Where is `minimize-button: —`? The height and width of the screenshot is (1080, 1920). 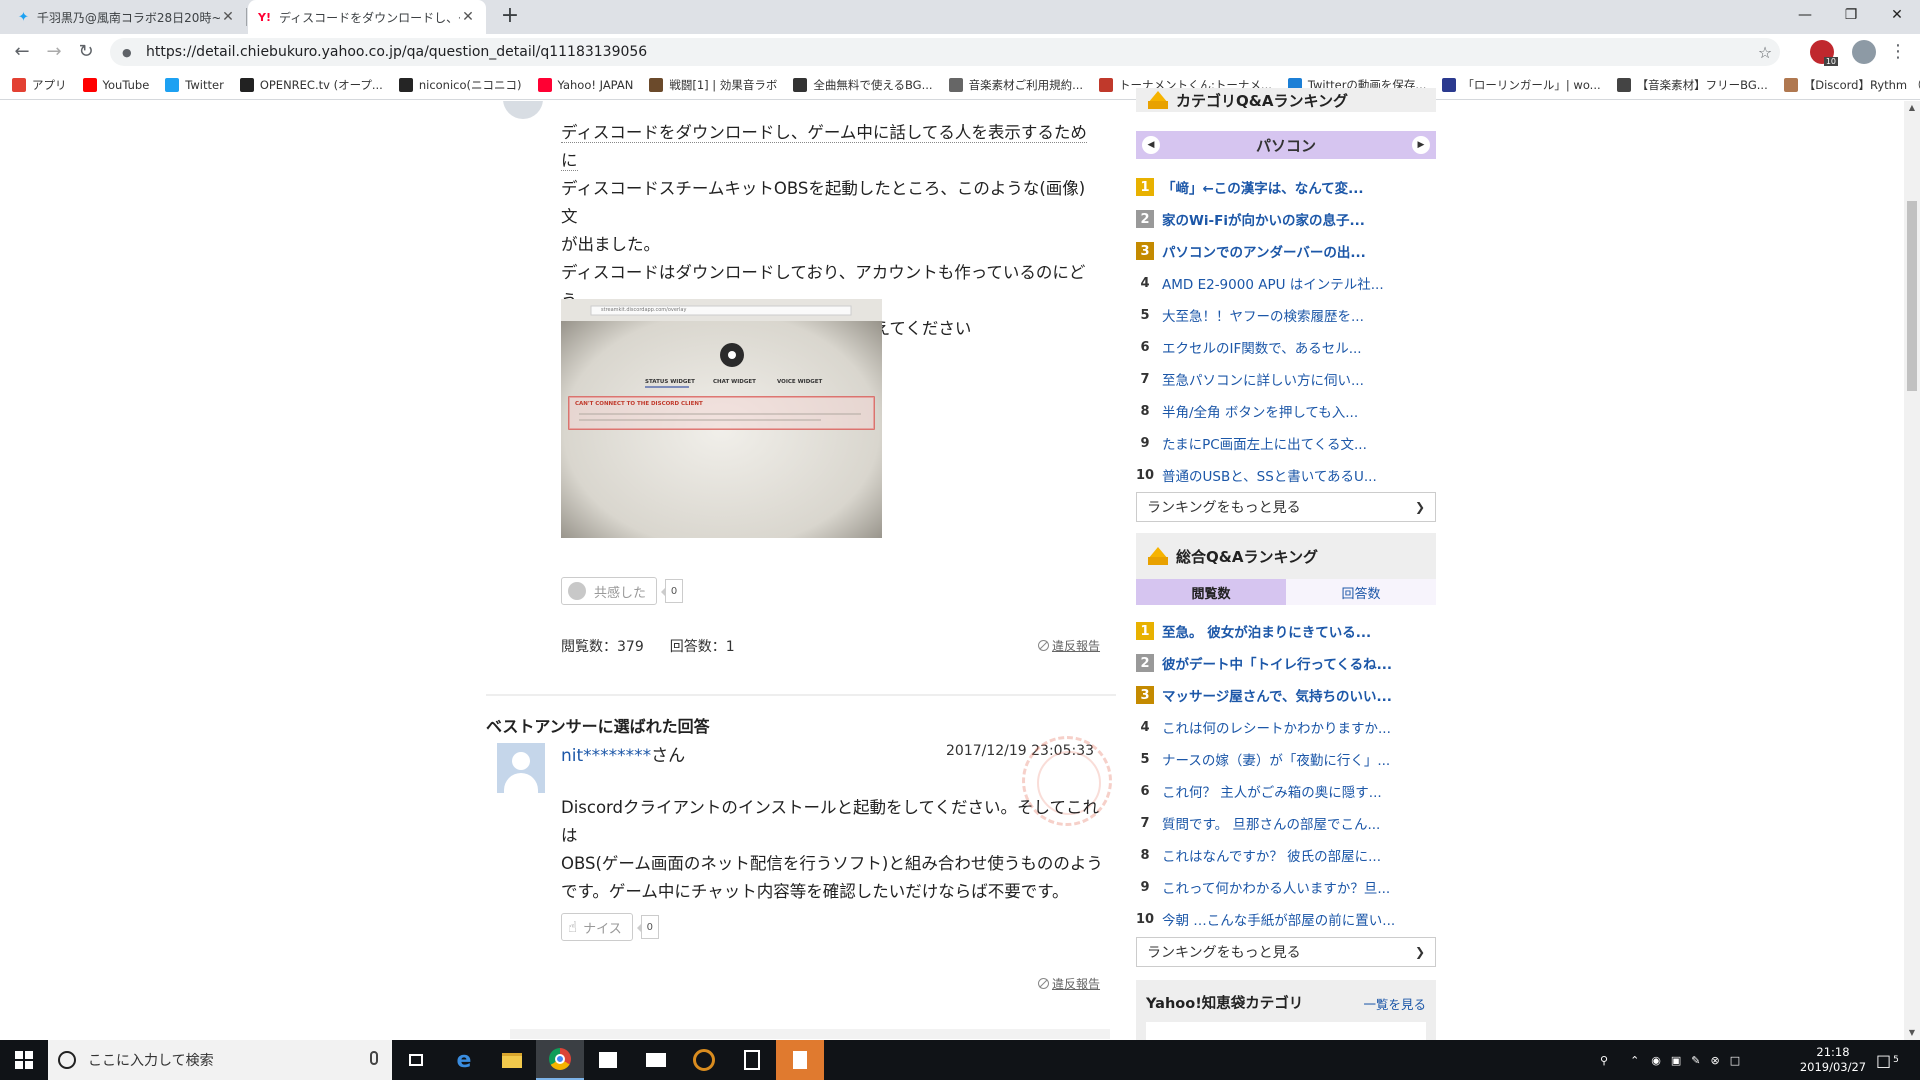
minimize-button: — is located at coordinates (1805, 15).